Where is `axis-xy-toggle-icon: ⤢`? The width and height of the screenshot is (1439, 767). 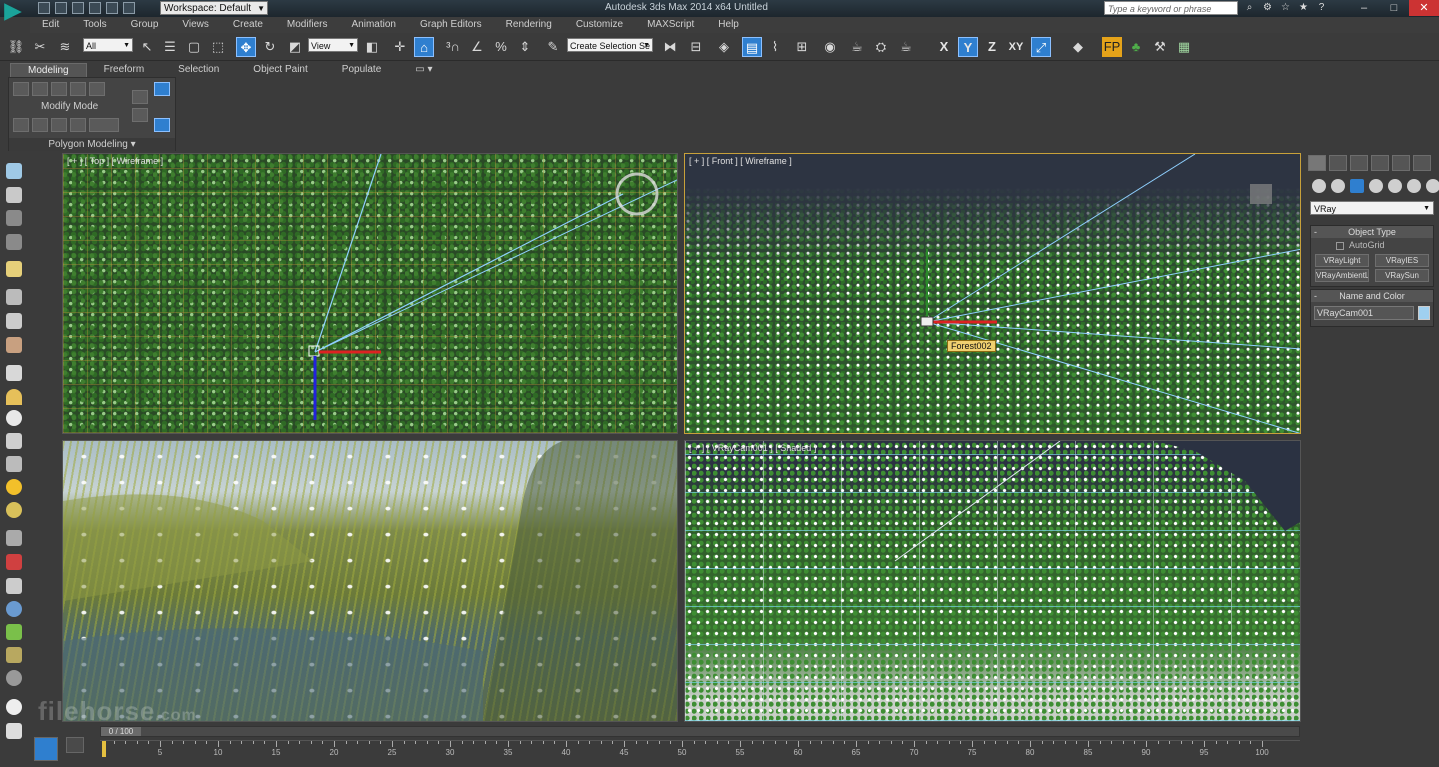 axis-xy-toggle-icon: ⤢ is located at coordinates (1041, 47).